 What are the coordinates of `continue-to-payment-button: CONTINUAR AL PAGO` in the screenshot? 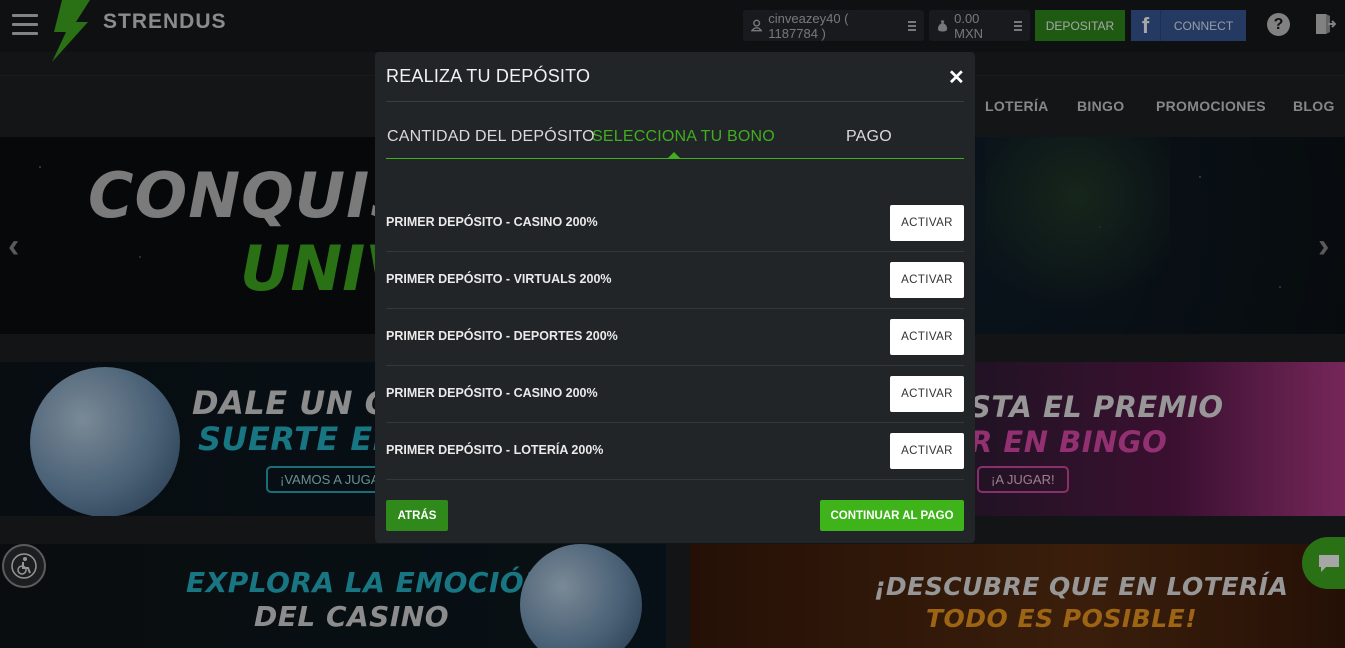 It's located at (892, 515).